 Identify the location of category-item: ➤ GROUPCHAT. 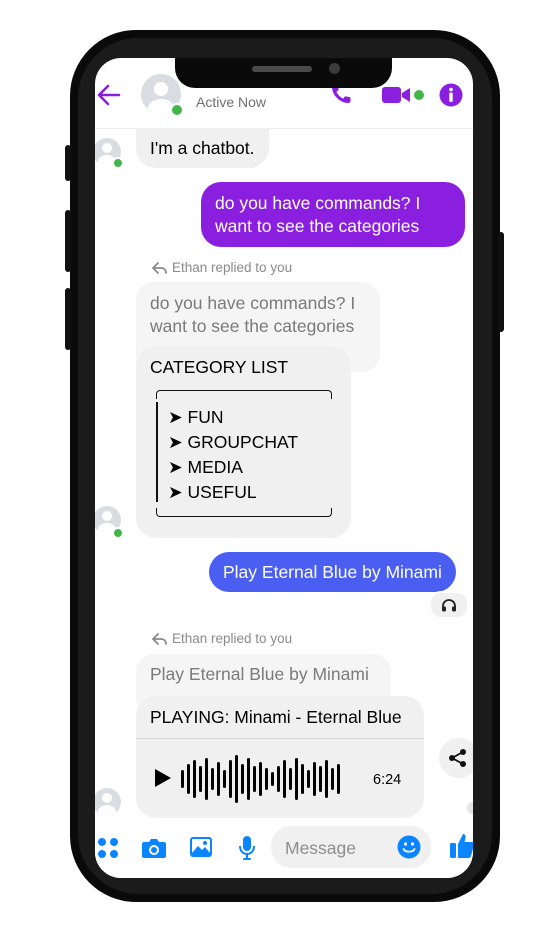
(233, 442).